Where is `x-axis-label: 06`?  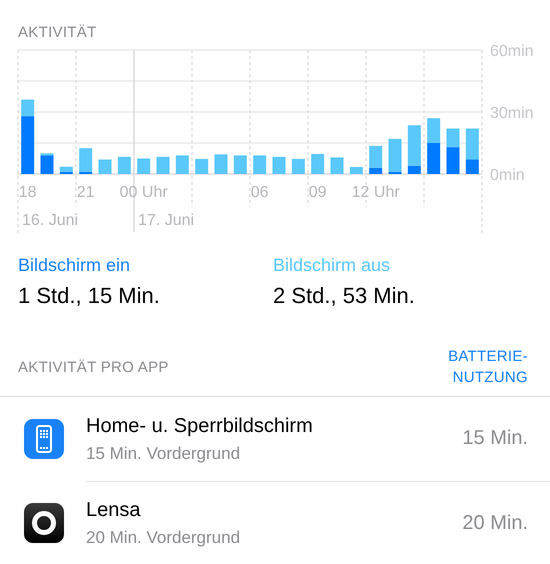
x-axis-label: 06 is located at coordinates (259, 192).